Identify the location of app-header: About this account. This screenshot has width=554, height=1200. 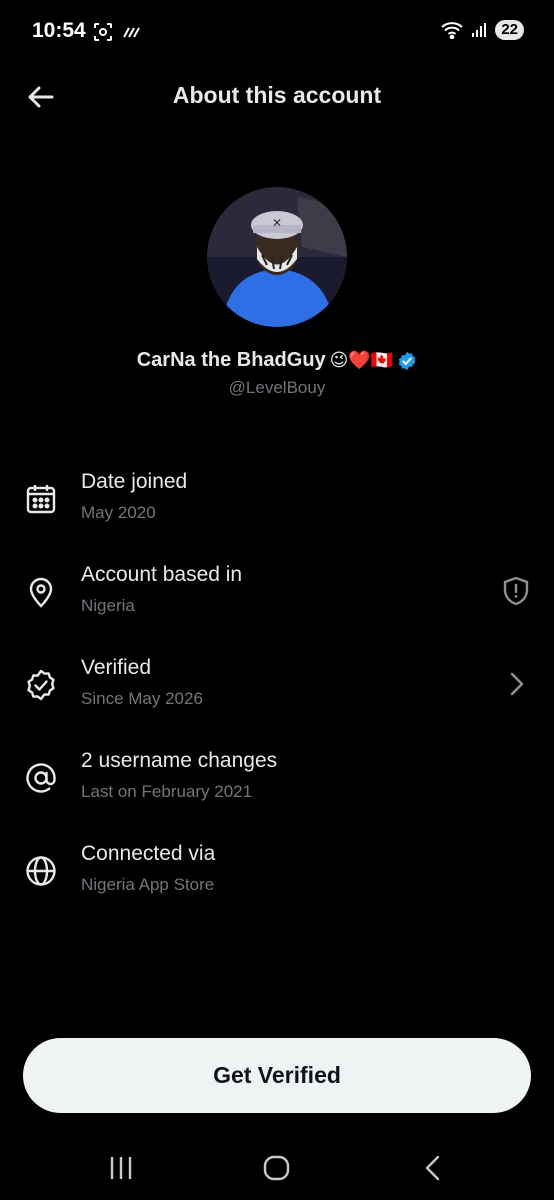
(277, 96).